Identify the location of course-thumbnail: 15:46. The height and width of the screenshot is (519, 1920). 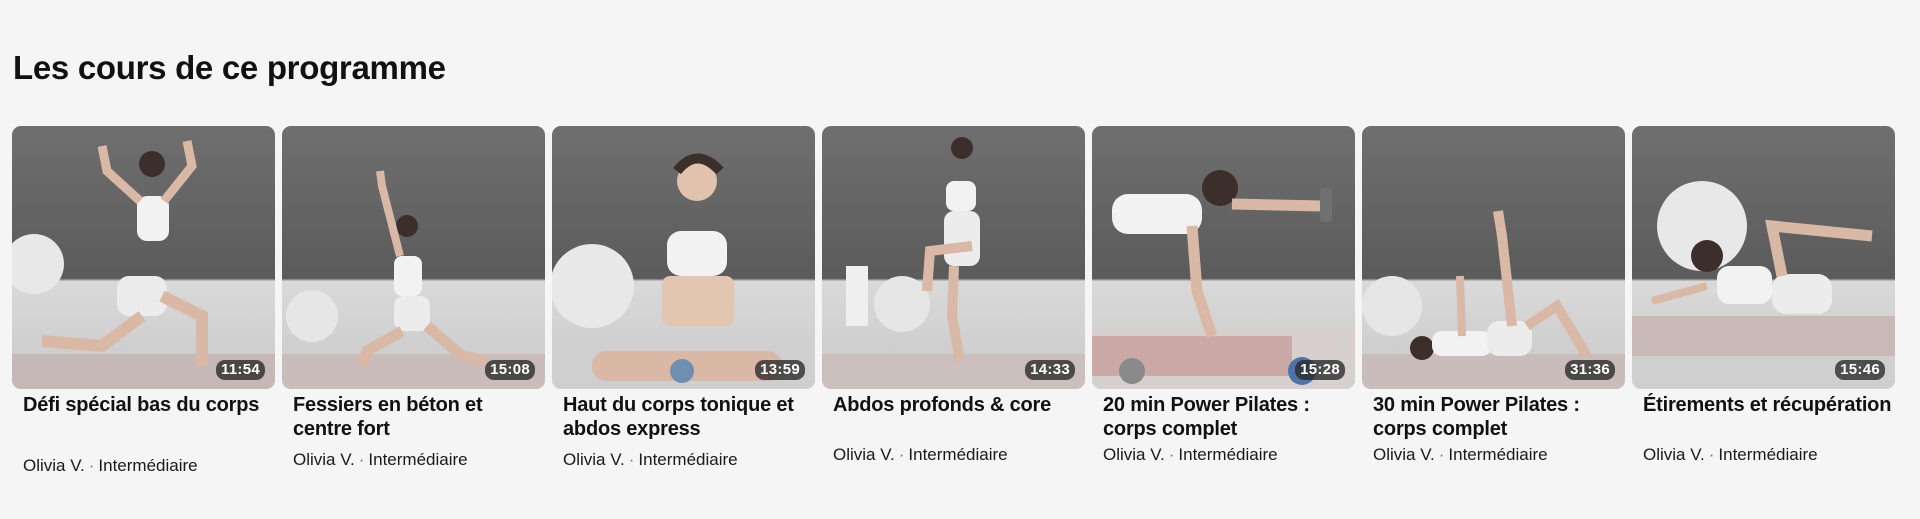
(1763, 257).